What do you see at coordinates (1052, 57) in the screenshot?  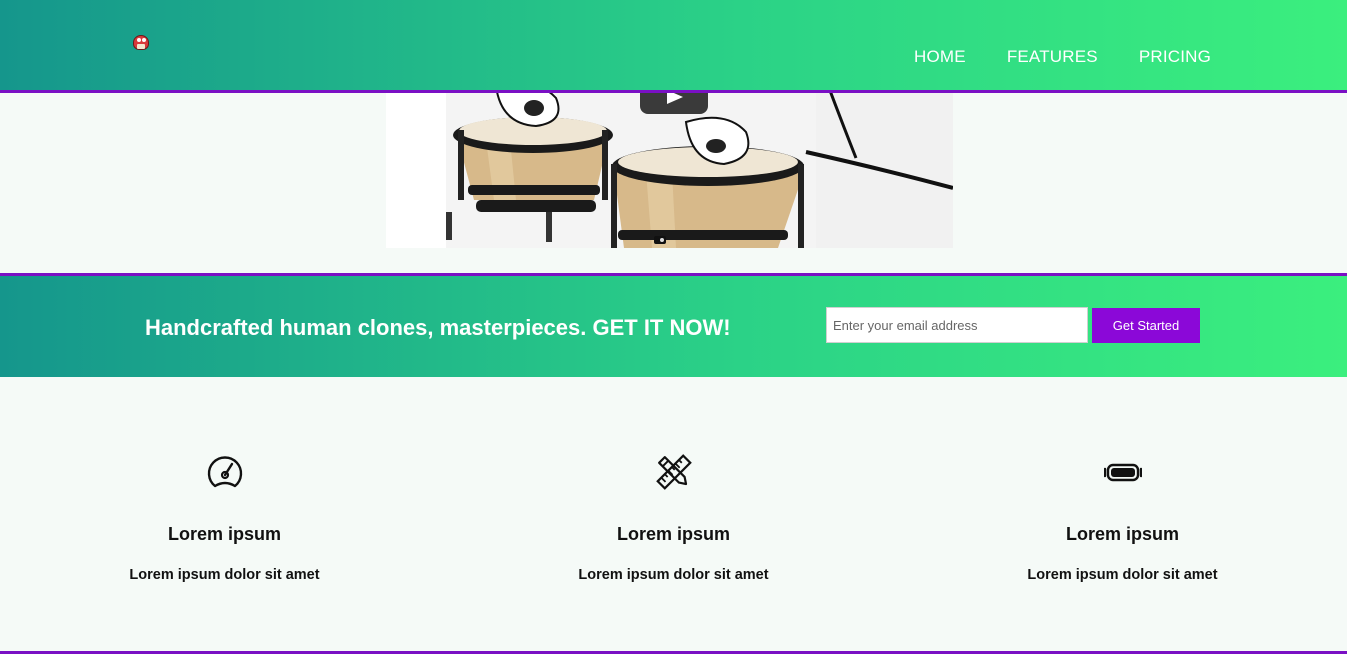 I see `nav-features-link: FEATURES` at bounding box center [1052, 57].